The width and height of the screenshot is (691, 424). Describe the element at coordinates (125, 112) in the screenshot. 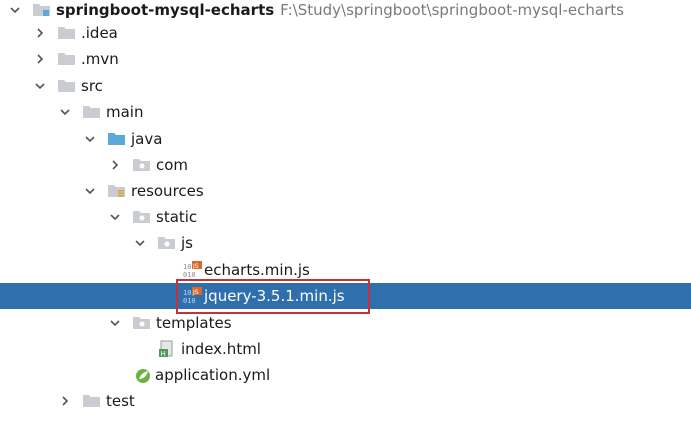

I see `tree-row-label: main` at that location.